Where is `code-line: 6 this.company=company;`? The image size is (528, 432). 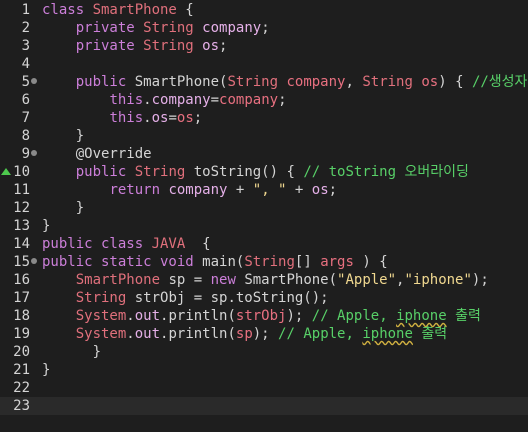
code-line: 6 this.company=company; is located at coordinates (264, 100).